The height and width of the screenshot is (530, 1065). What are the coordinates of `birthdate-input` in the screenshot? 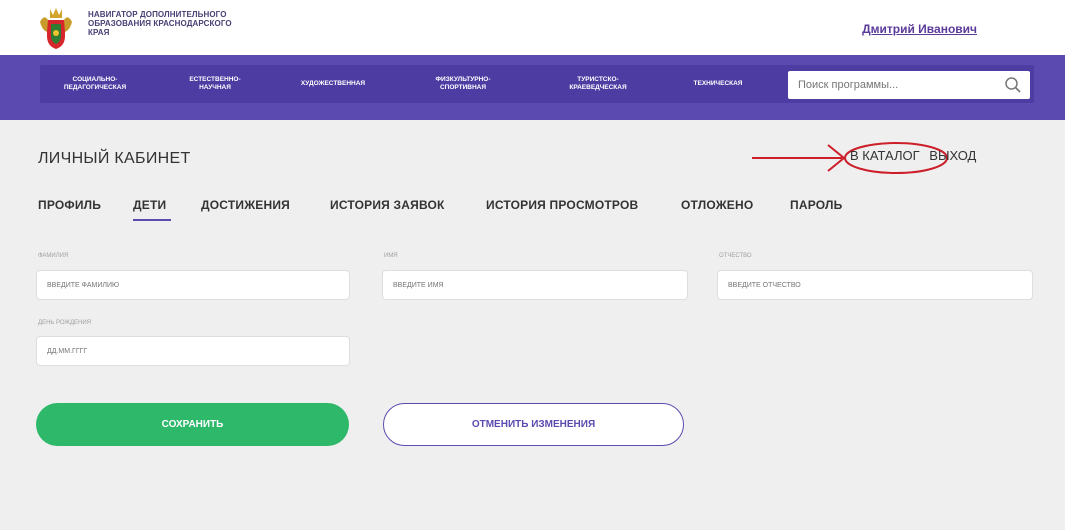 It's located at (193, 351).